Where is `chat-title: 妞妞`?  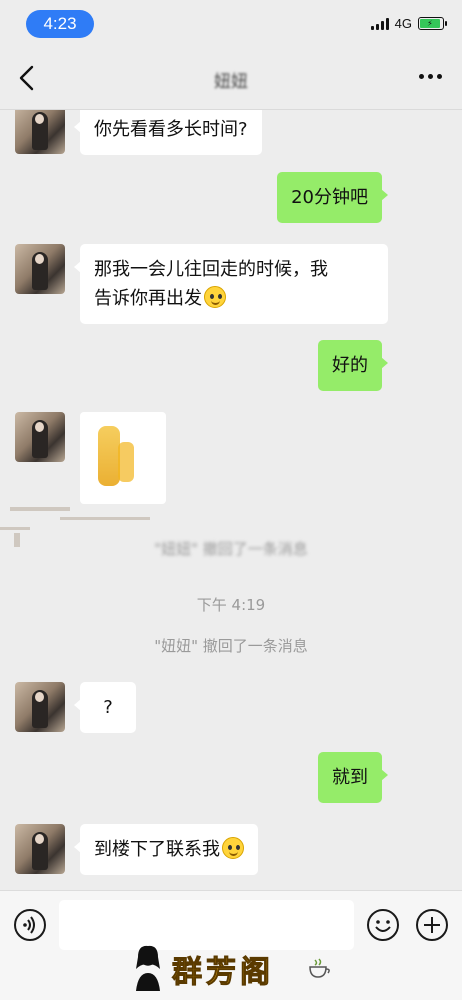 chat-title: 妞妞 is located at coordinates (231, 82).